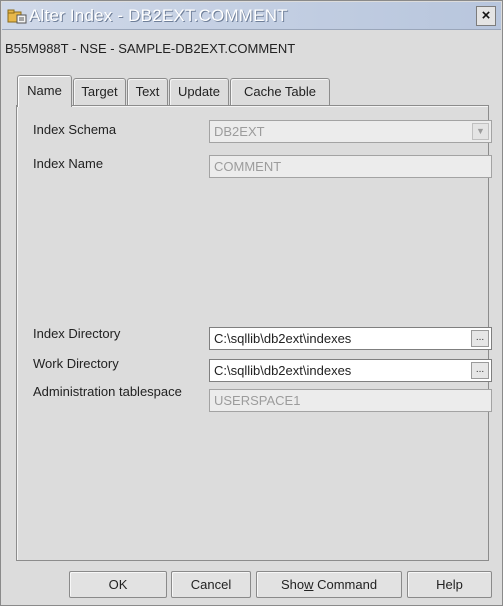 The width and height of the screenshot is (503, 606). I want to click on index-directory-value: C:\sqllib\db2ext\indexes, so click(283, 338).